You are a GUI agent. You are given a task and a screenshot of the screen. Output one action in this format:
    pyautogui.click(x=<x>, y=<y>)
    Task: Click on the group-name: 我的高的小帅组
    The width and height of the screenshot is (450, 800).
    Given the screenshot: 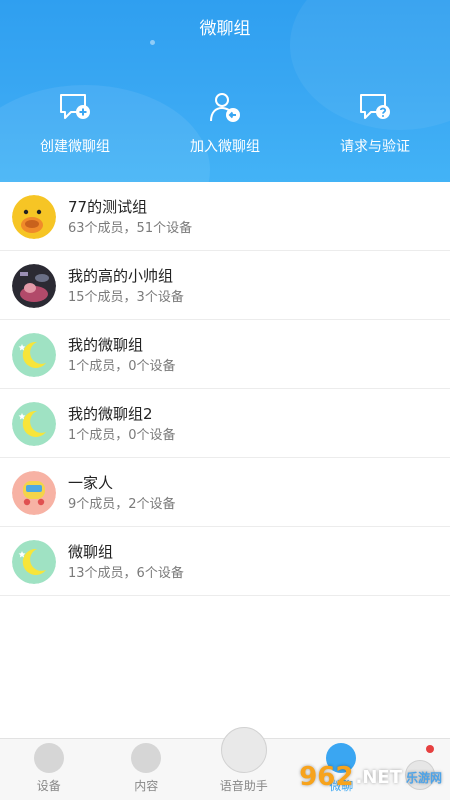 What is the action you would take?
    pyautogui.click(x=121, y=275)
    